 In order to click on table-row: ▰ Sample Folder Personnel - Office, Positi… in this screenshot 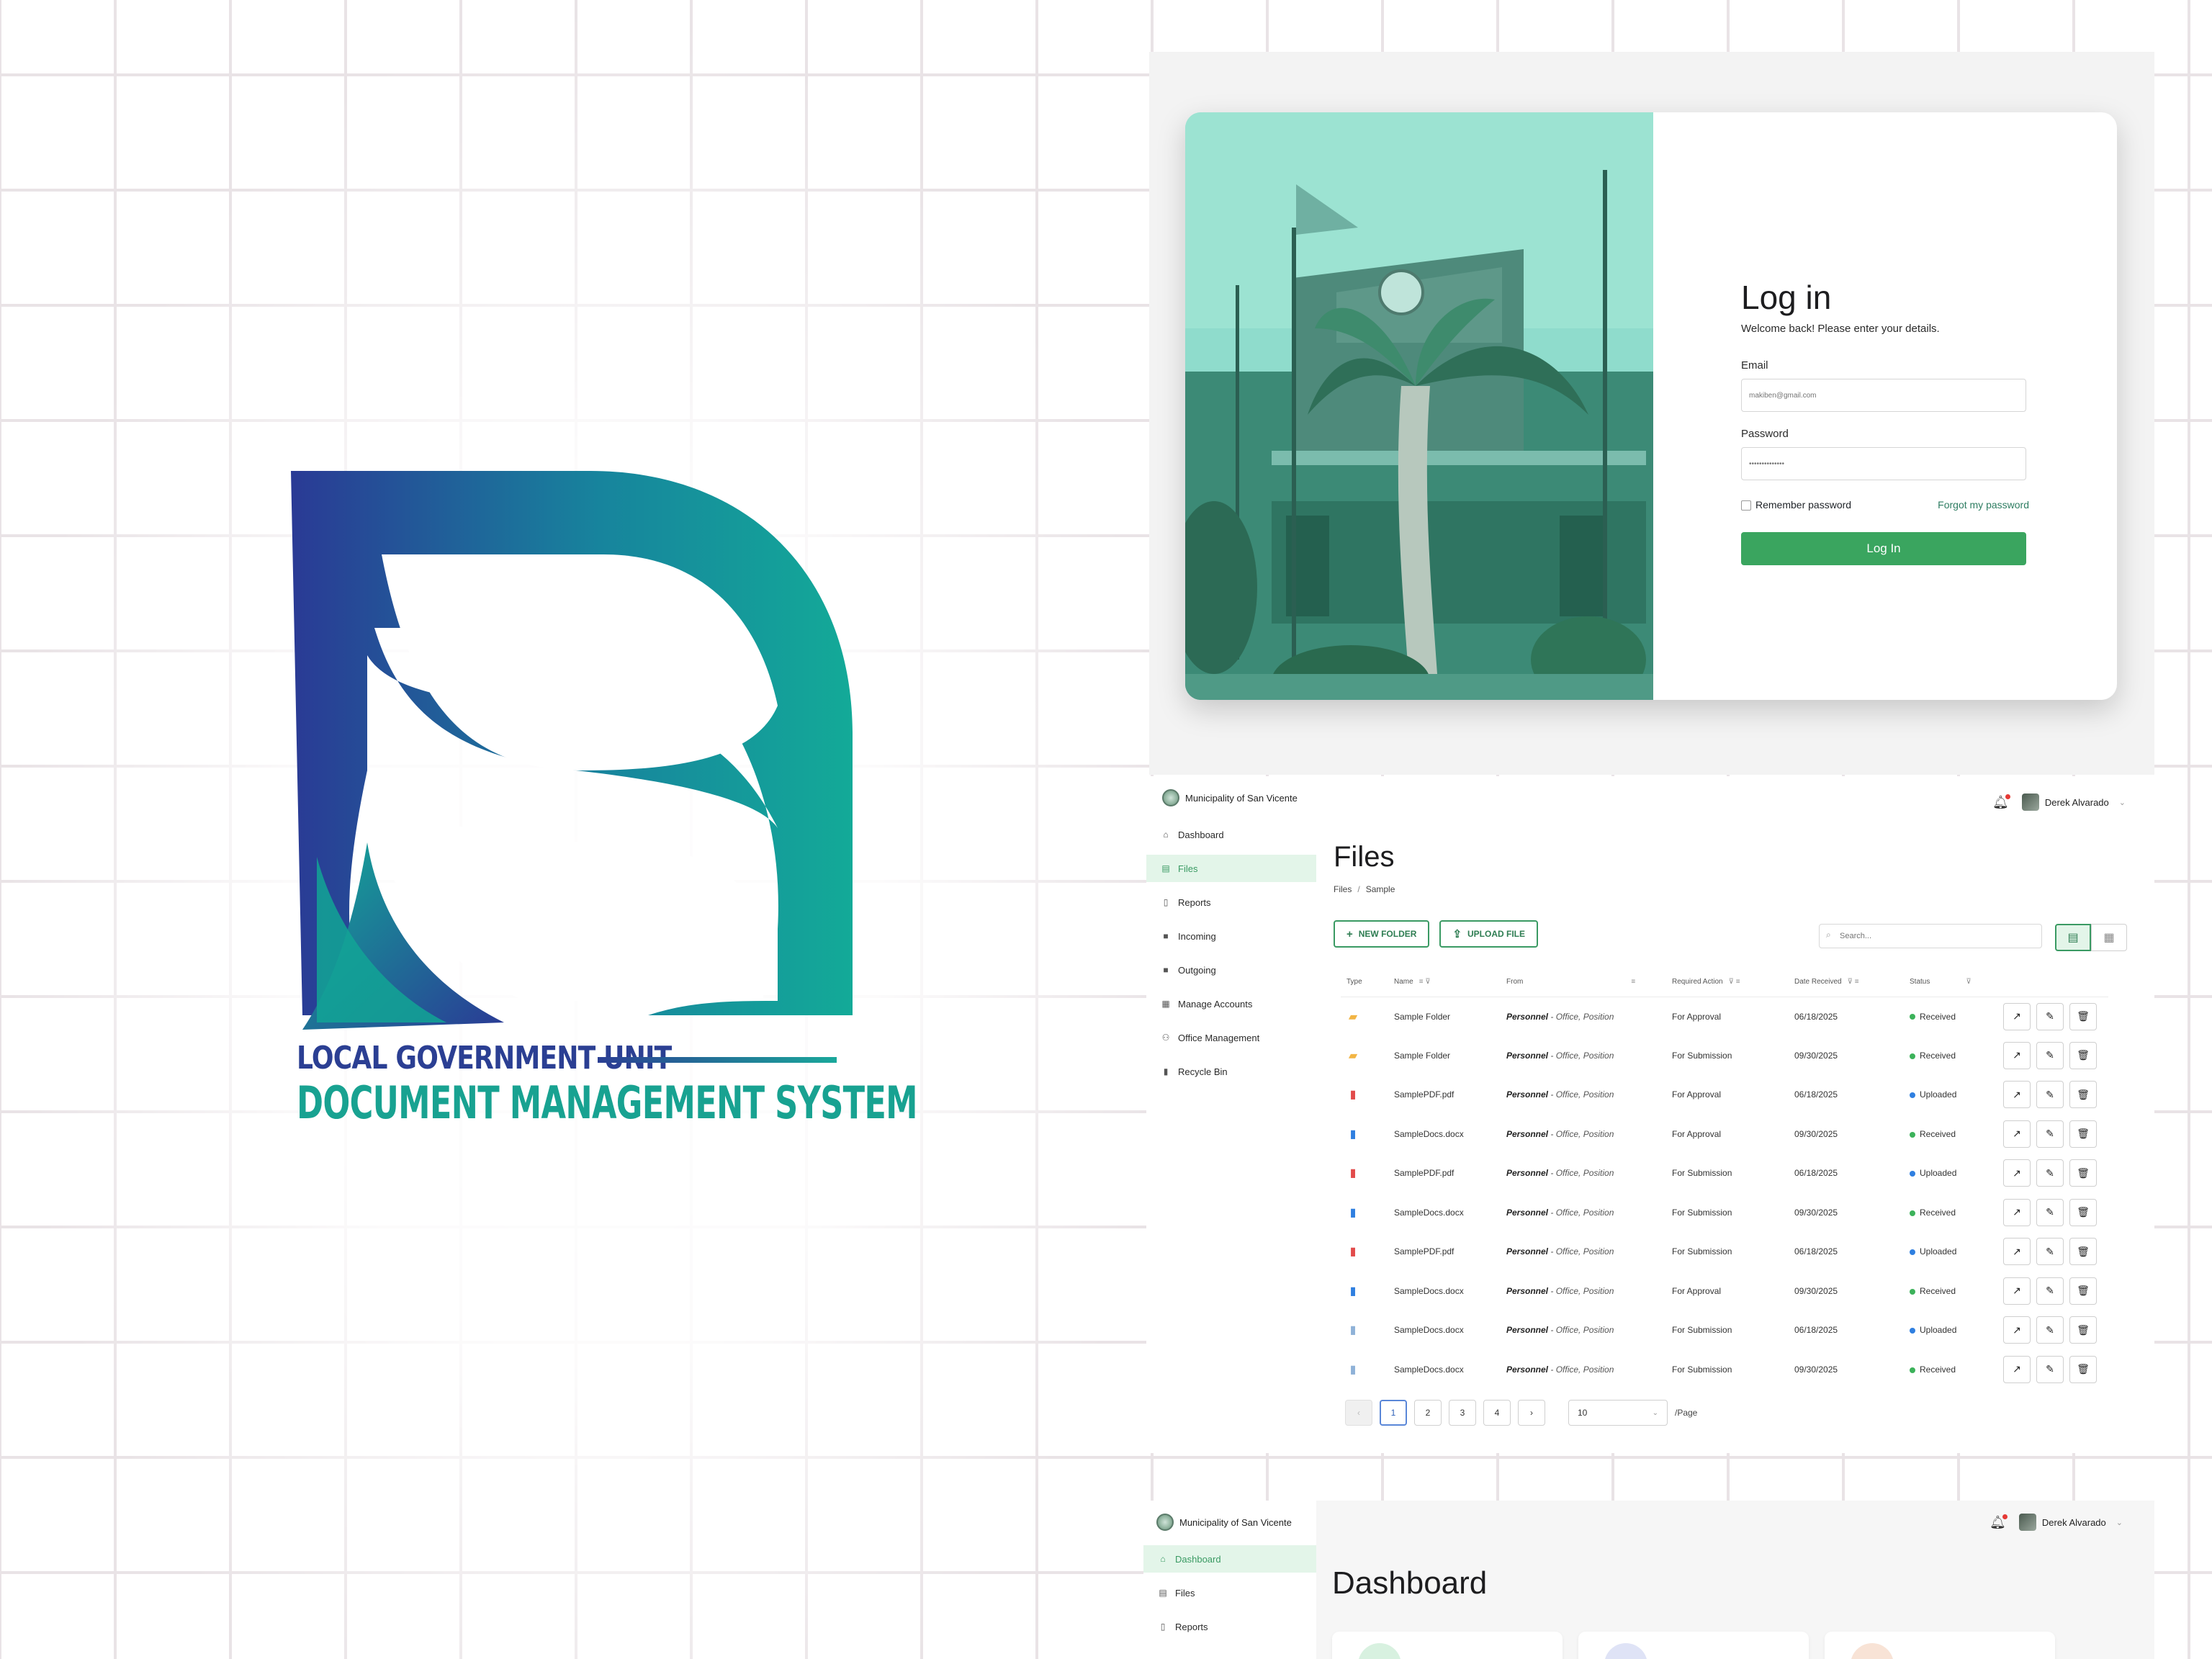, I will do `click(1725, 1056)`.